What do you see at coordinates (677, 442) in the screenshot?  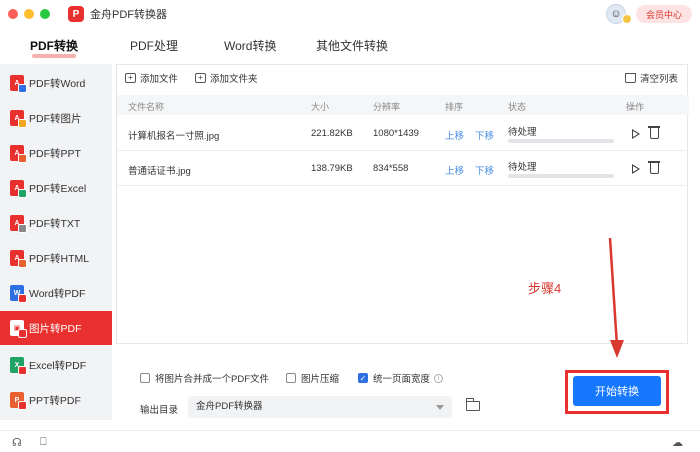 I see `cloud-upload-icon: ☁` at bounding box center [677, 442].